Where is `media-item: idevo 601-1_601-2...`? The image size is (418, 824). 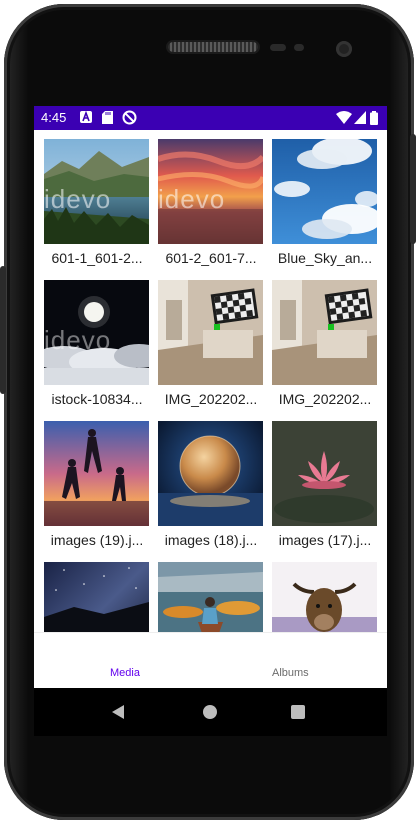 media-item: idevo 601-1_601-2... is located at coordinates (97, 202).